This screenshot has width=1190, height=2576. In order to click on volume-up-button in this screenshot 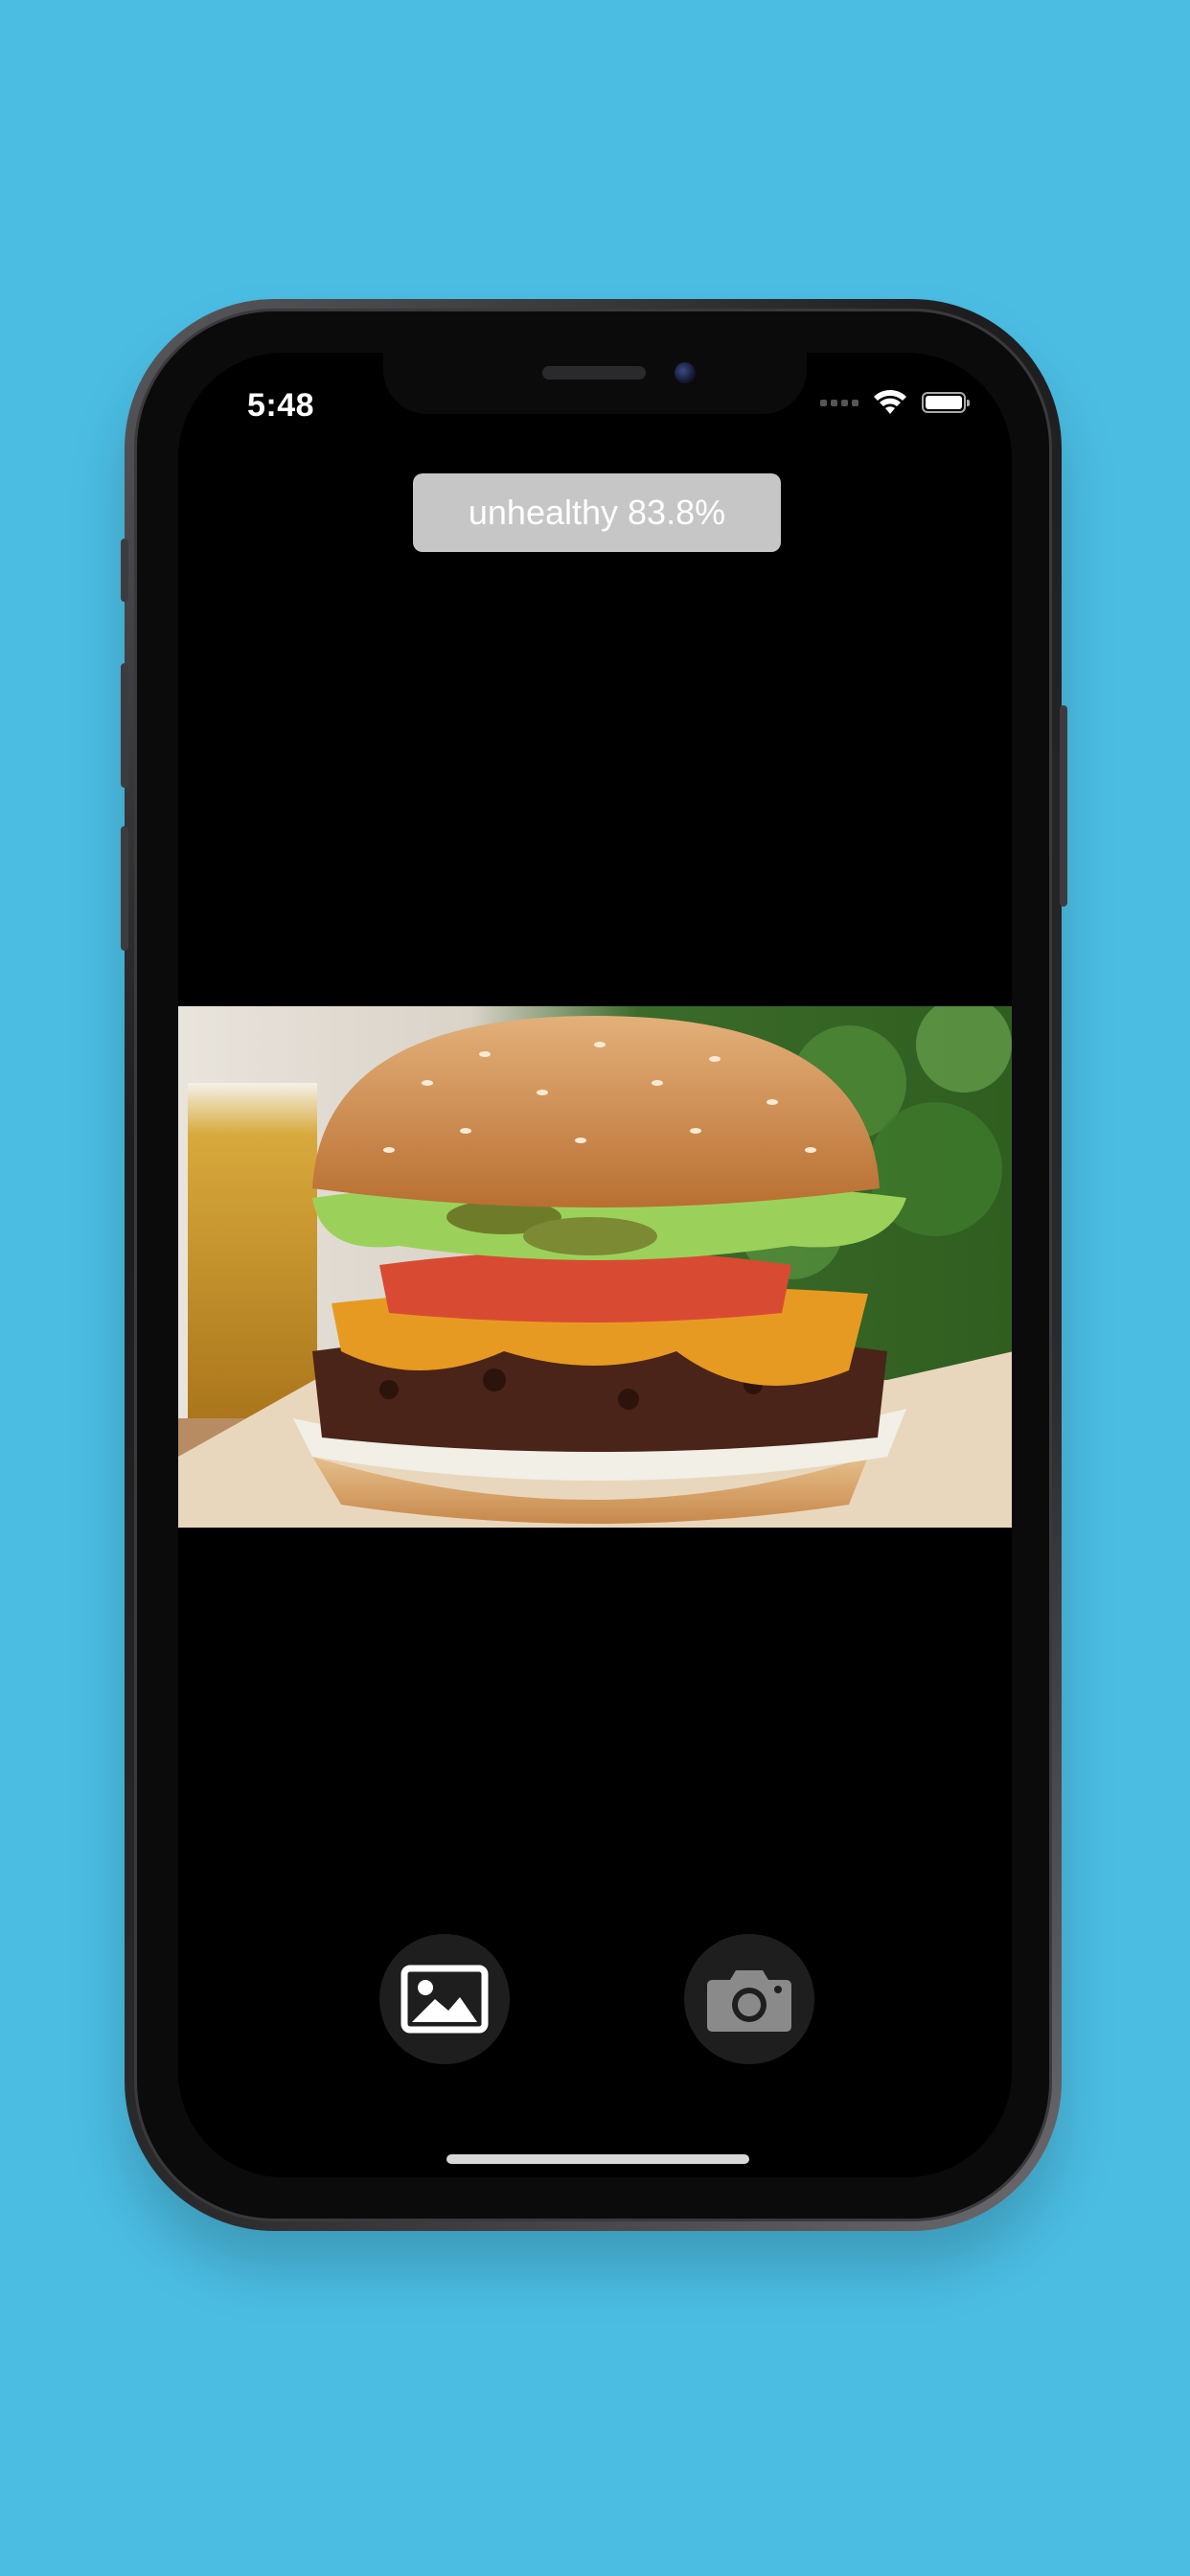, I will do `click(125, 725)`.